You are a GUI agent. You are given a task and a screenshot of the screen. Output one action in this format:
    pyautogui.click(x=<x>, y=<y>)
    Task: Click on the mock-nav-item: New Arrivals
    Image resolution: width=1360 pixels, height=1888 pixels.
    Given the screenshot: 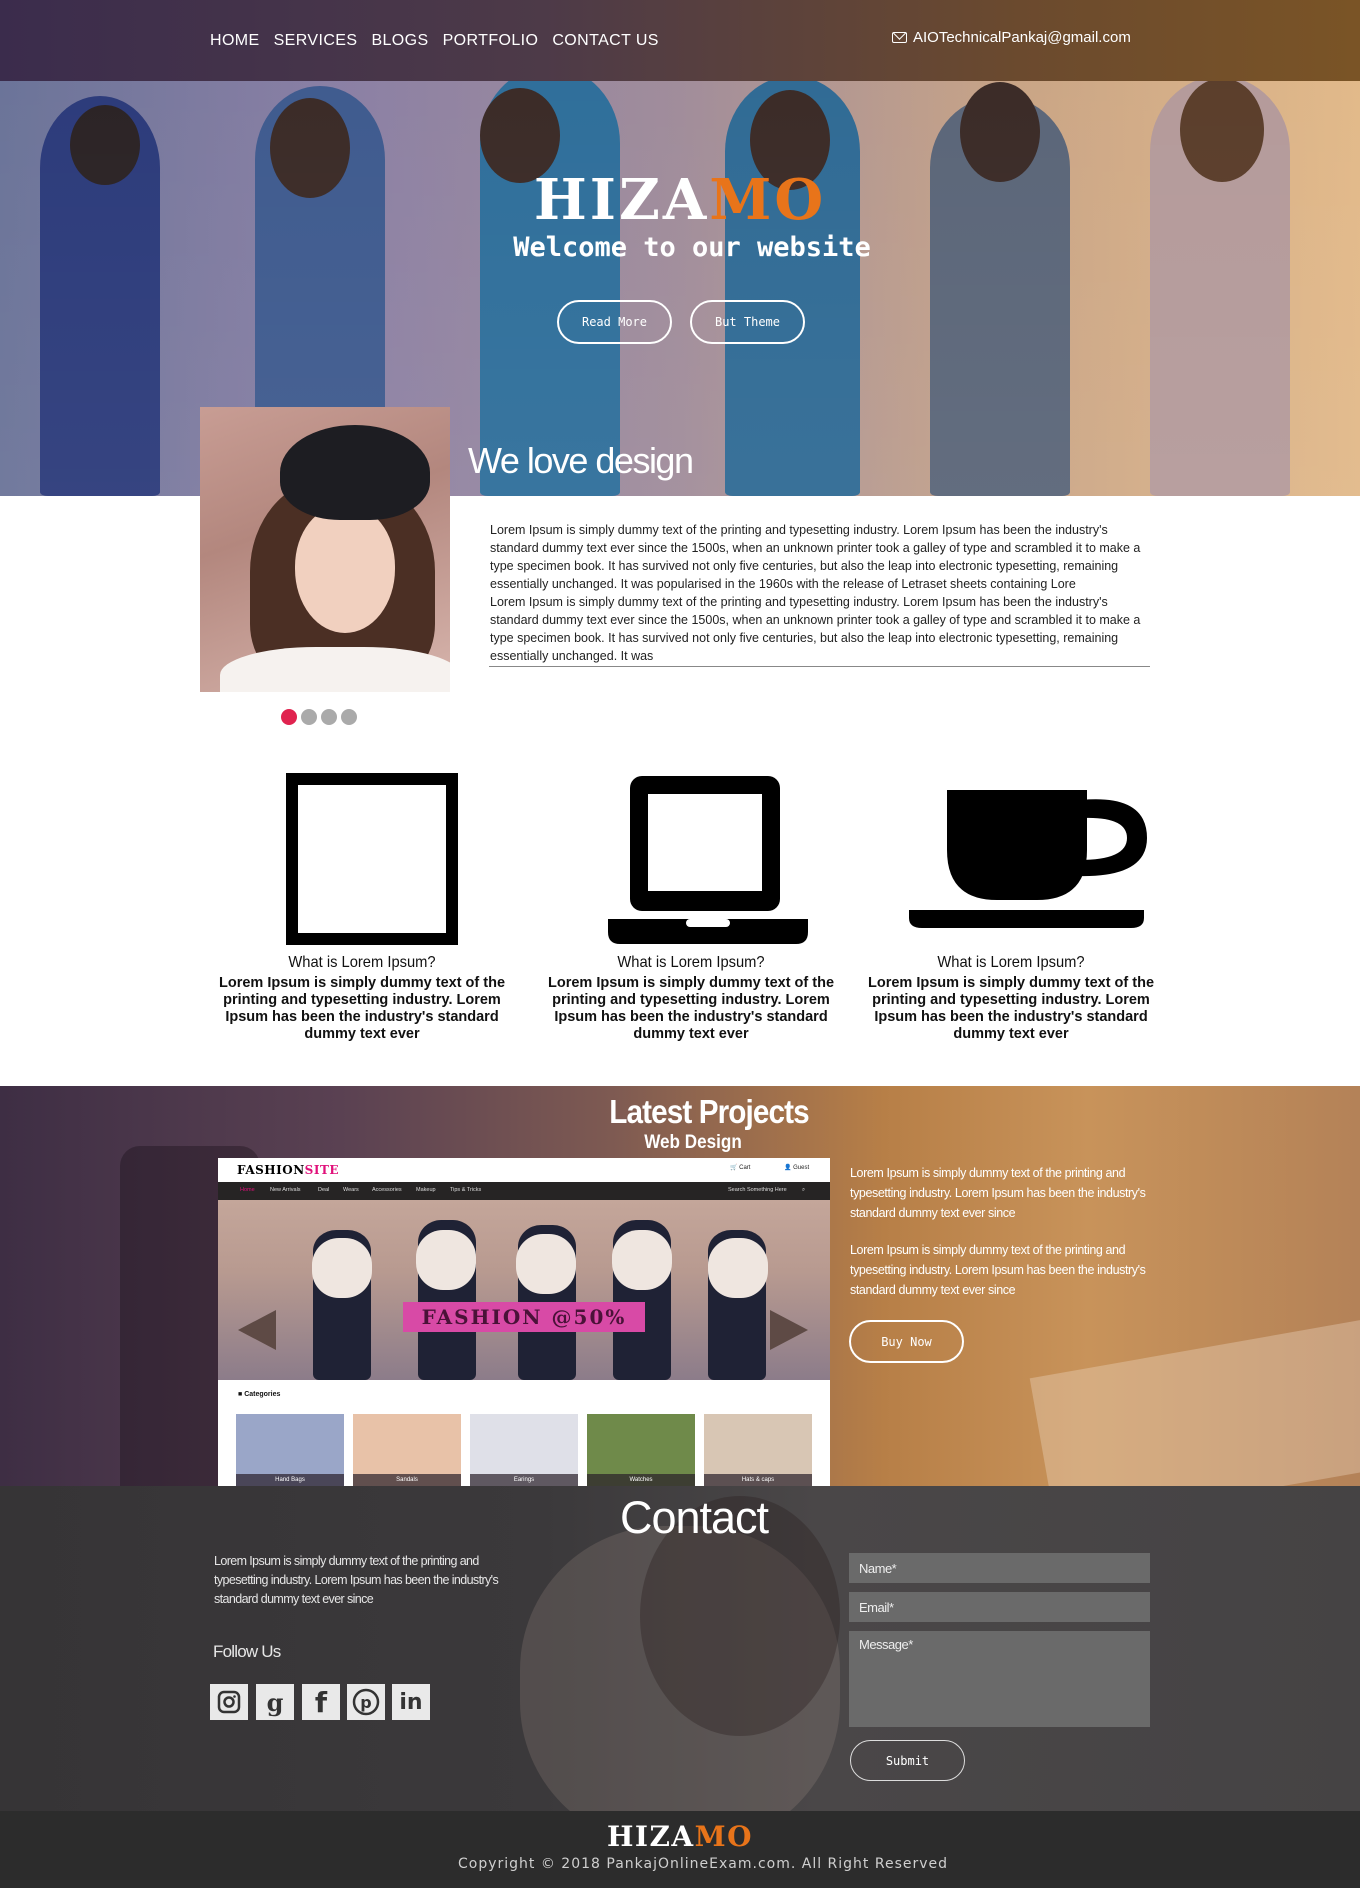 What is the action you would take?
    pyautogui.click(x=285, y=1190)
    